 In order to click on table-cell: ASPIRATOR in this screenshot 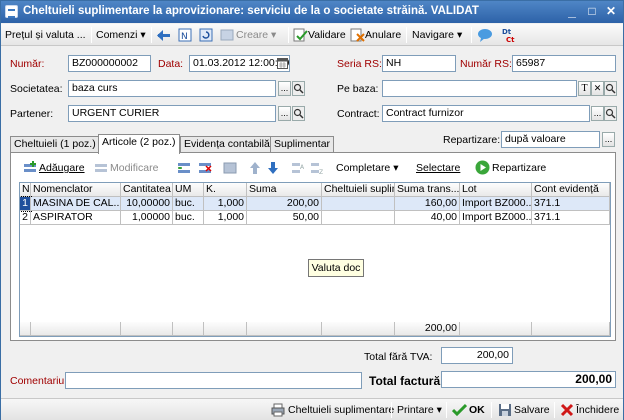, I will do `click(76, 218)`.